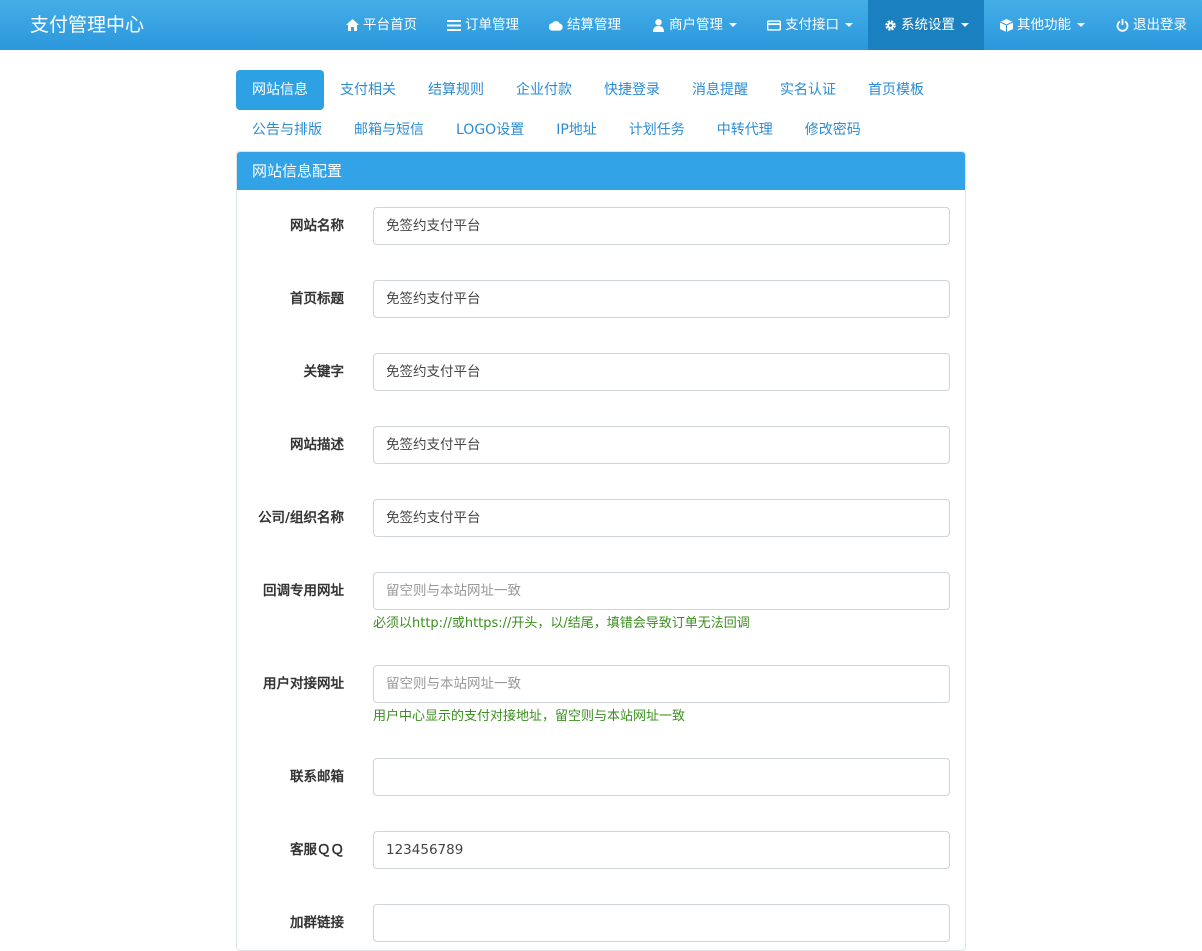  What do you see at coordinates (280, 90) in the screenshot?
I see `tab-0: 网站信息` at bounding box center [280, 90].